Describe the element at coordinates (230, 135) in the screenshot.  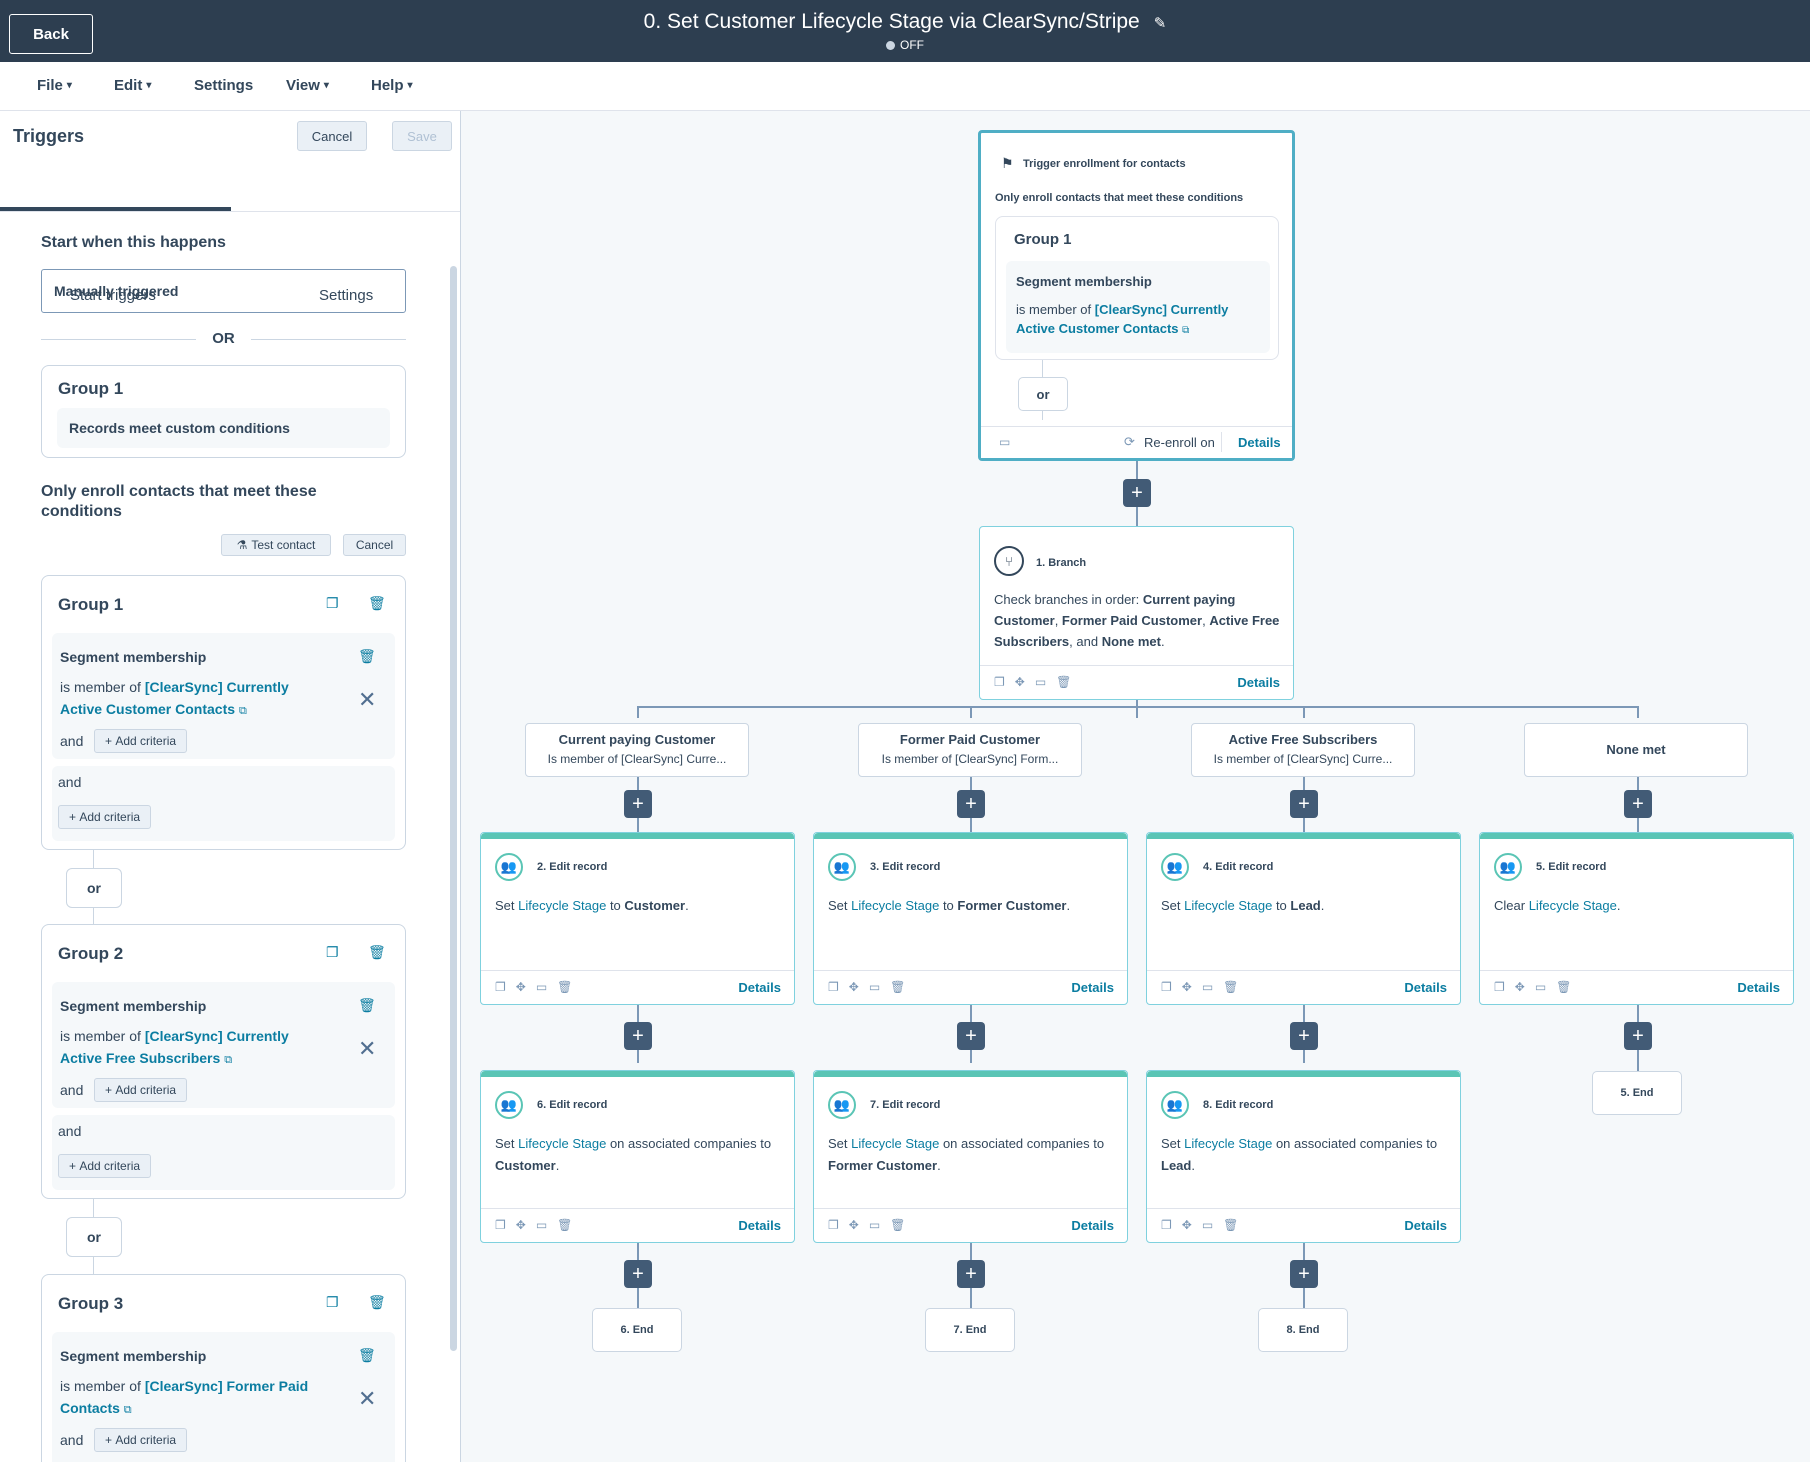
I see `panel-header: Triggers Cancel Save` at that location.